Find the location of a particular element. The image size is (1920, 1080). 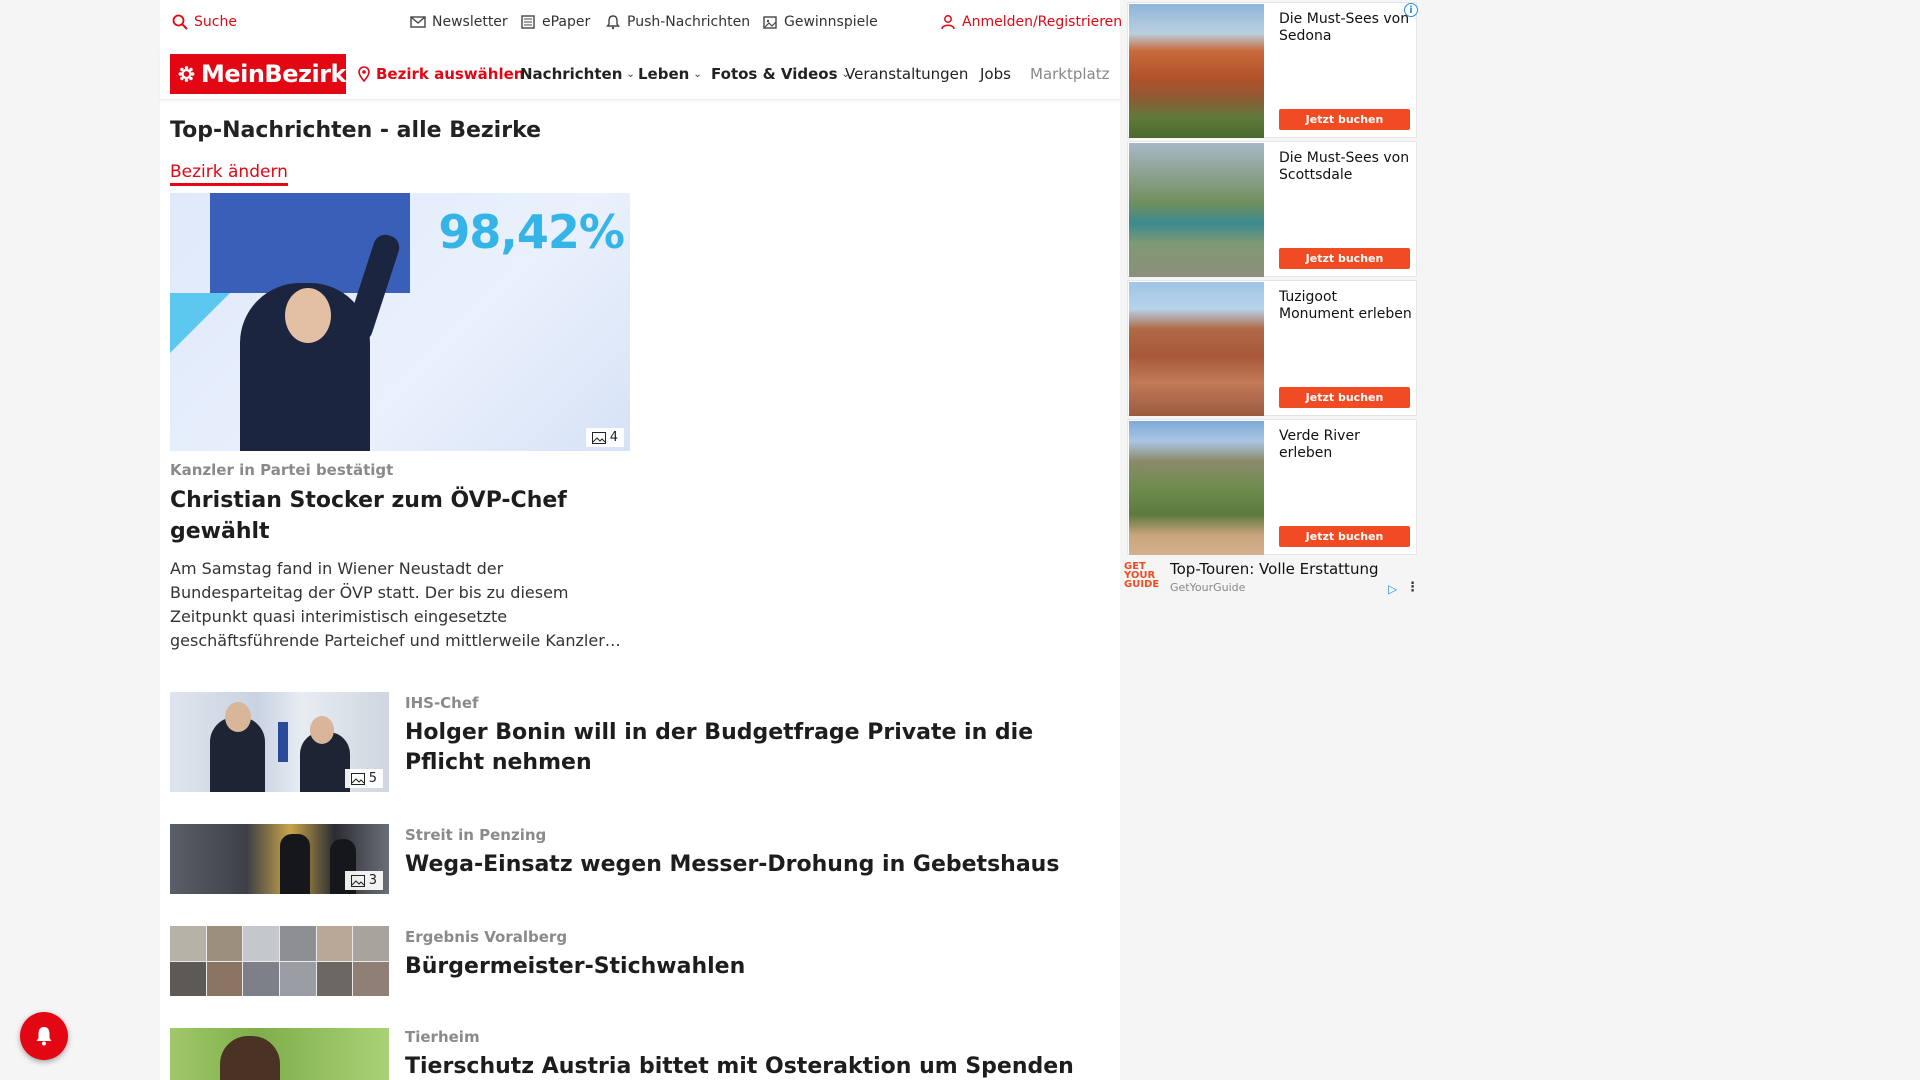

newsletter-link: Newsletter is located at coordinates (459, 22).